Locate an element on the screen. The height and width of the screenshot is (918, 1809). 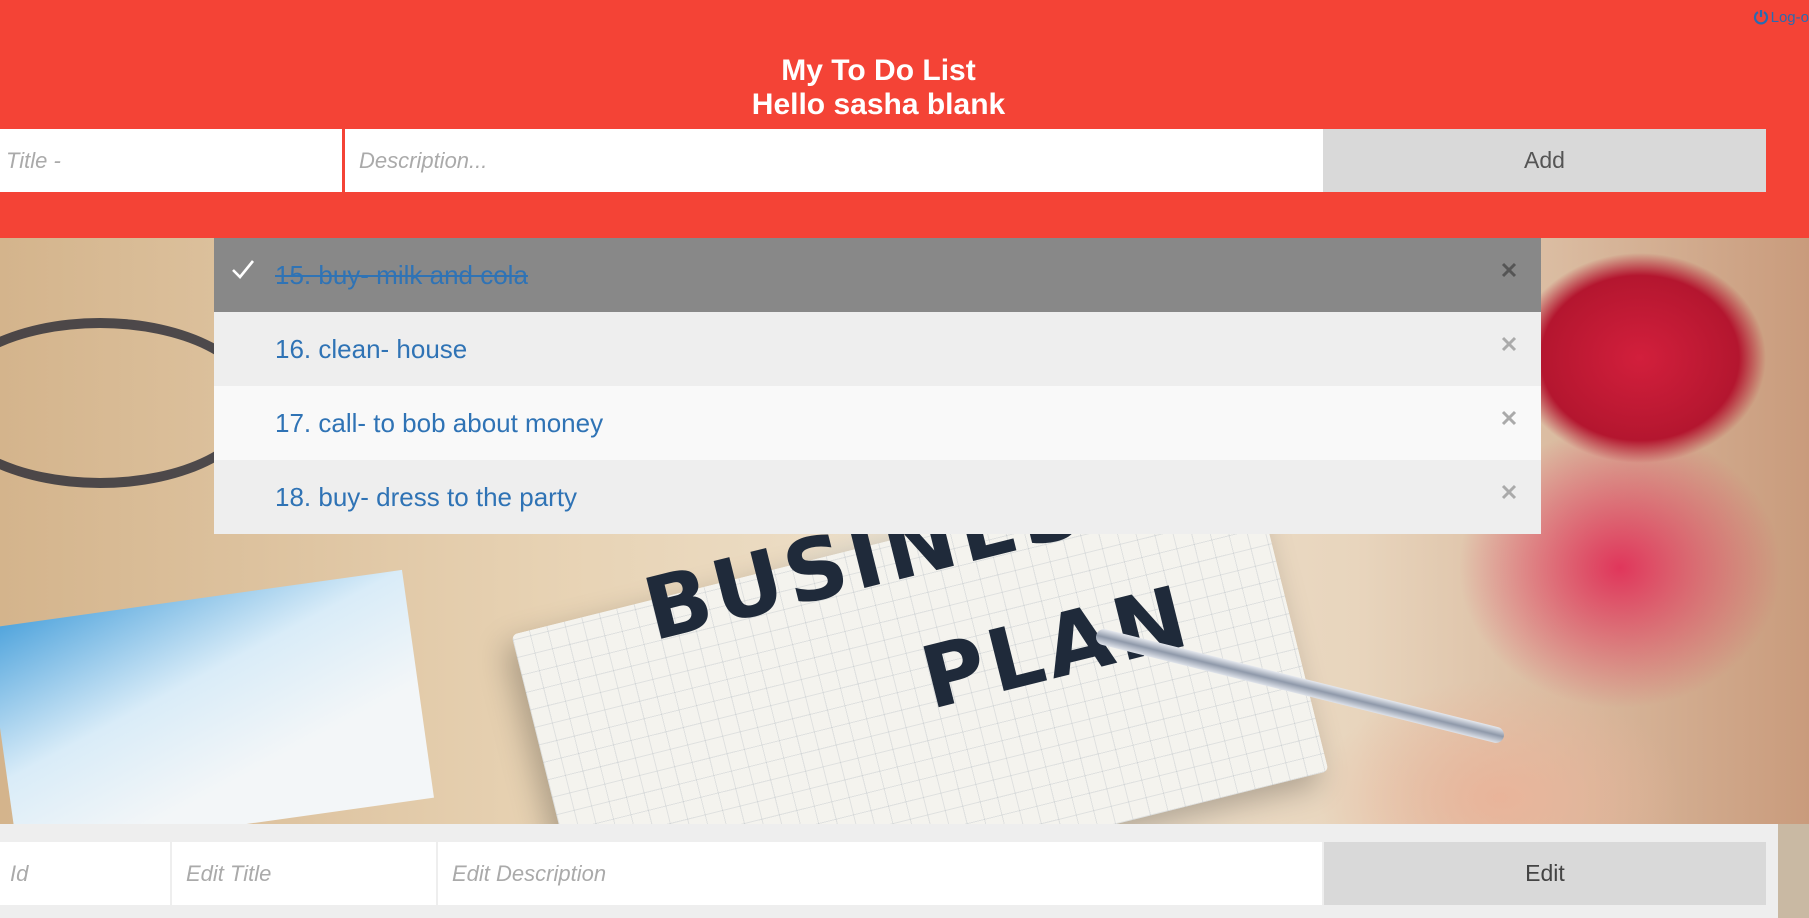
todo-item: 18. buy- dress to the party is located at coordinates (877, 497).